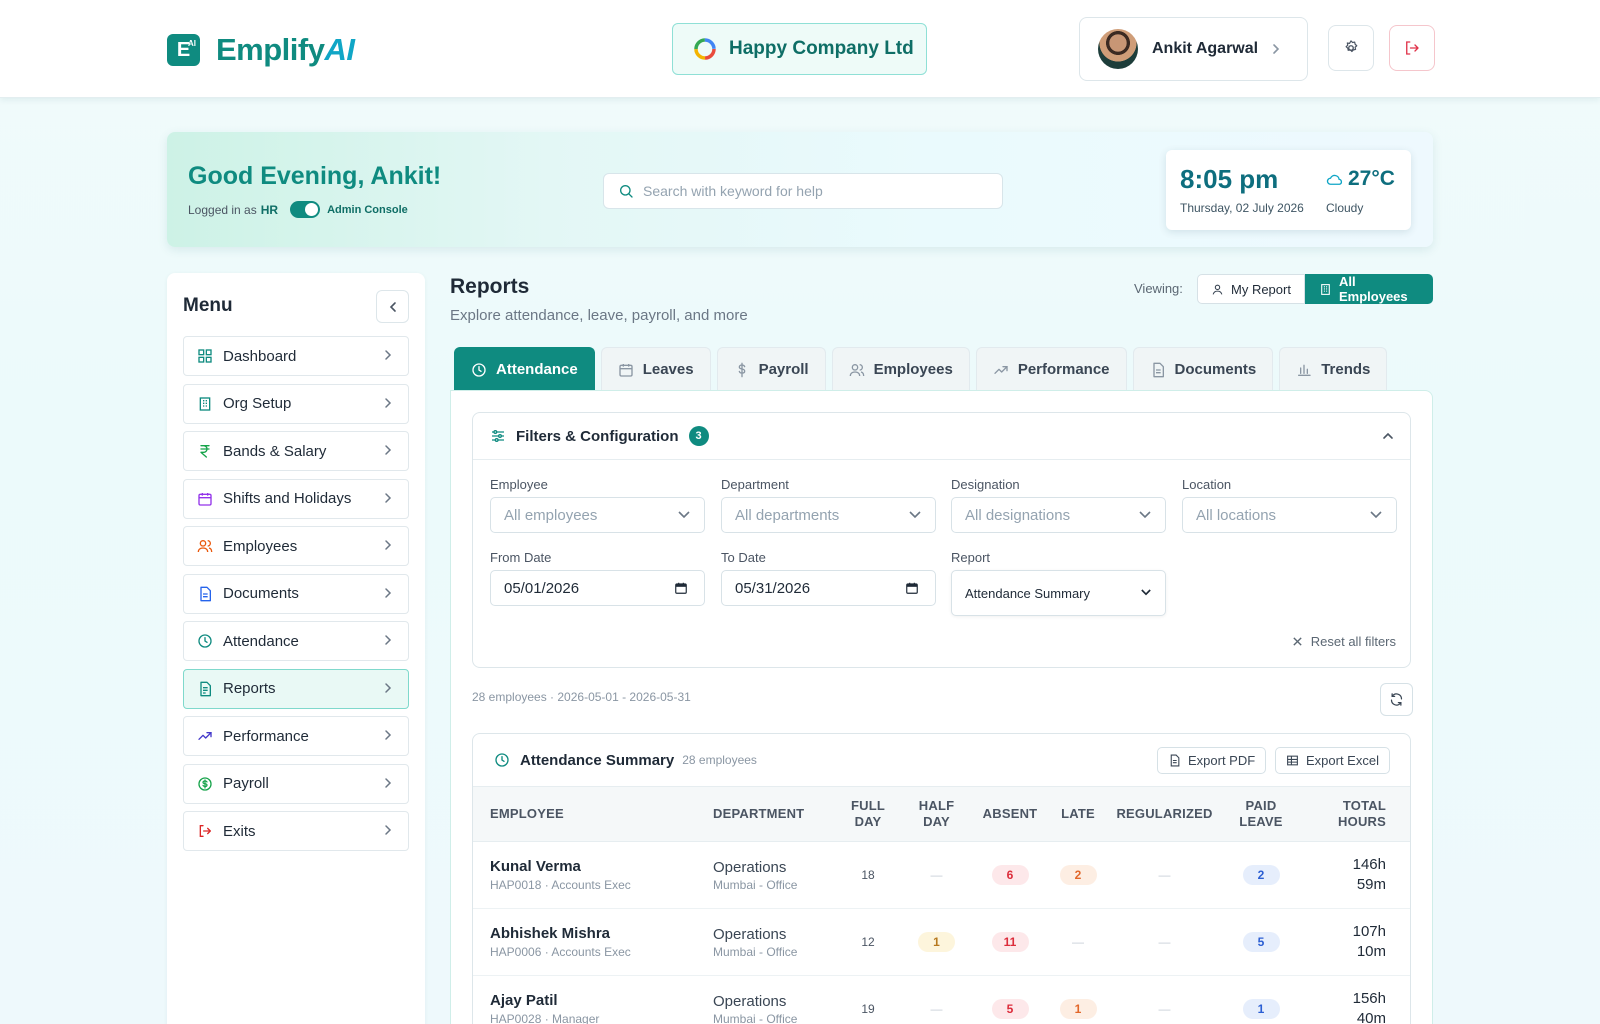 The height and width of the screenshot is (1024, 1600). I want to click on late-badge: 1, so click(1078, 1009).